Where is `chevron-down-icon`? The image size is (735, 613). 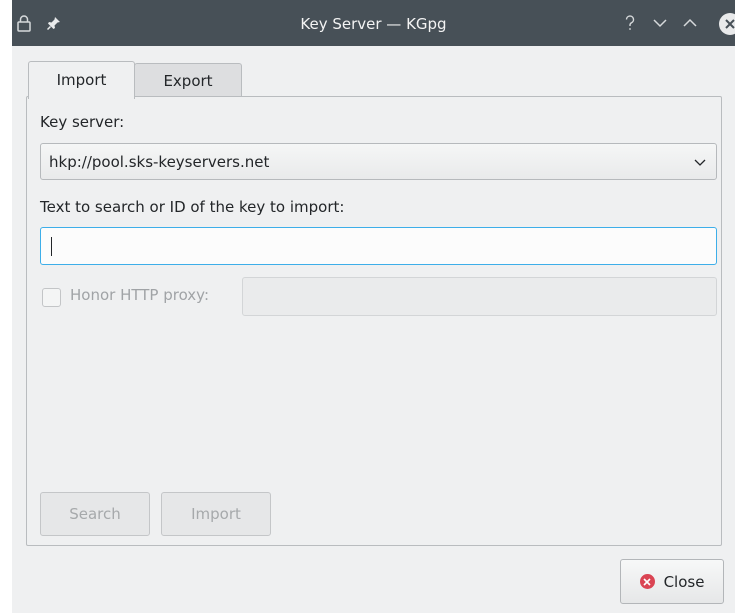 chevron-down-icon is located at coordinates (700, 162).